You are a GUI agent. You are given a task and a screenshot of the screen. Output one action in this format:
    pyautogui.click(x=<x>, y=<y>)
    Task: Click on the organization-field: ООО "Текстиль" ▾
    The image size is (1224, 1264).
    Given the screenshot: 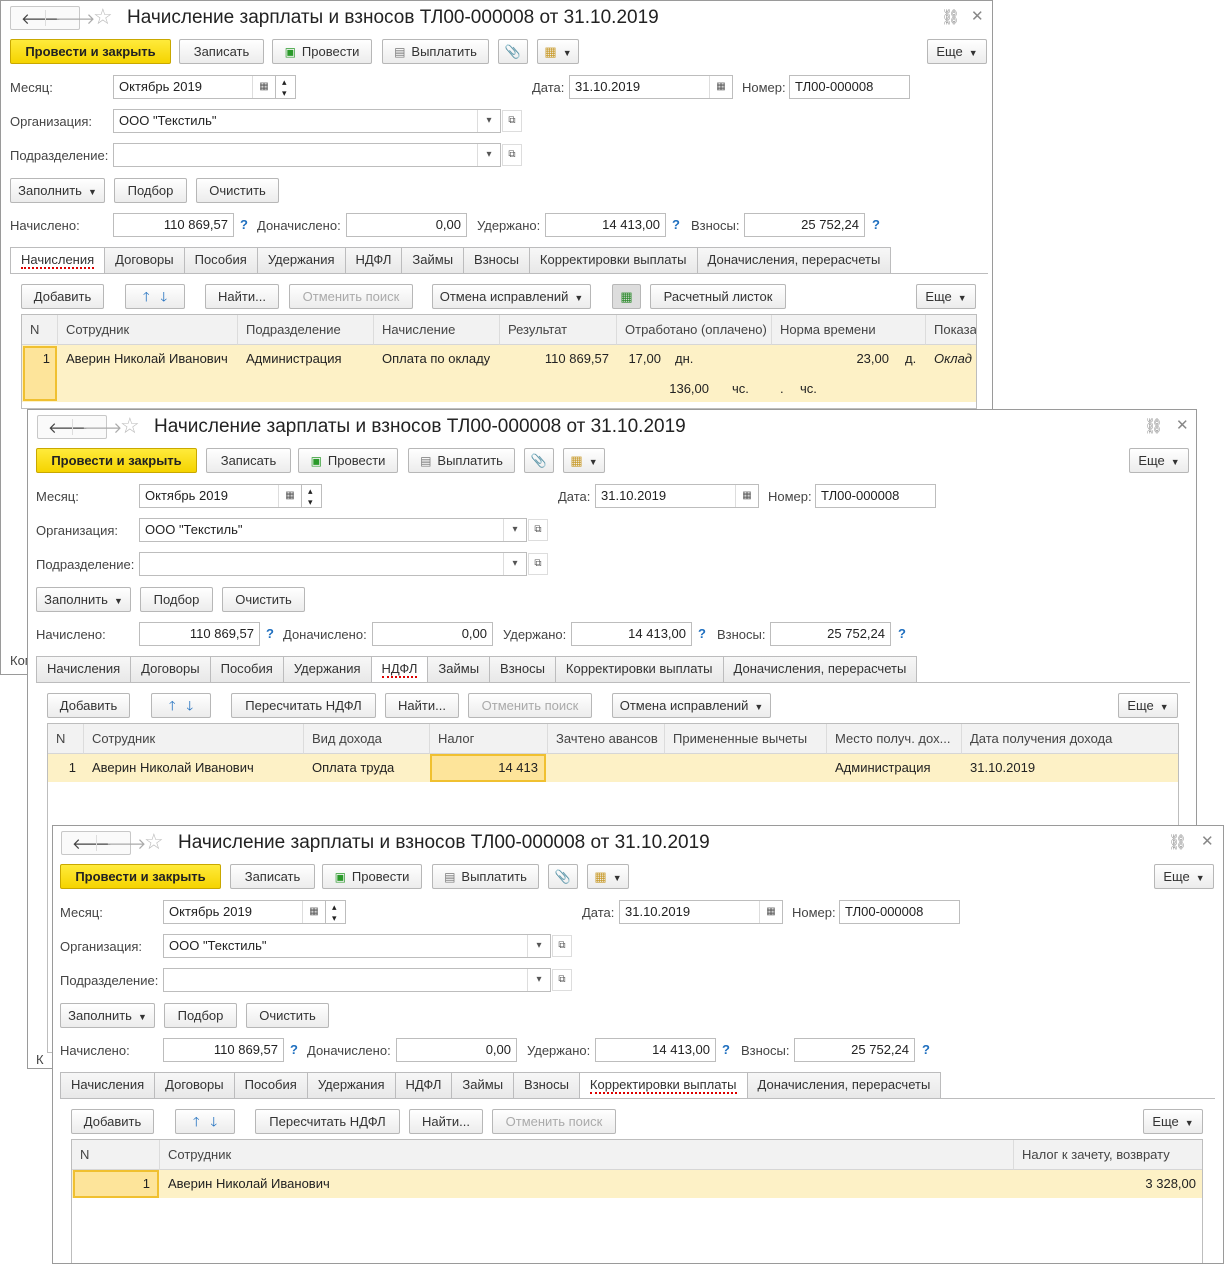 What is the action you would take?
    pyautogui.click(x=333, y=530)
    